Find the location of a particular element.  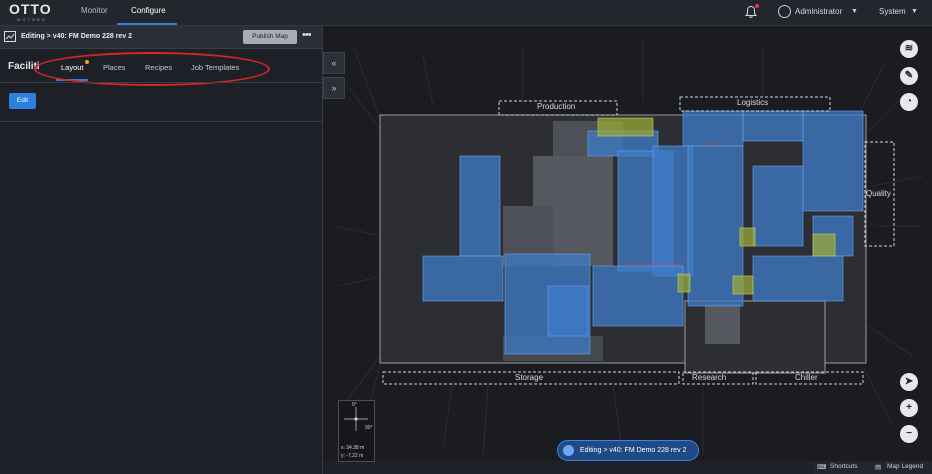

gauge-icon: ◔ is located at coordinates (909, 102).